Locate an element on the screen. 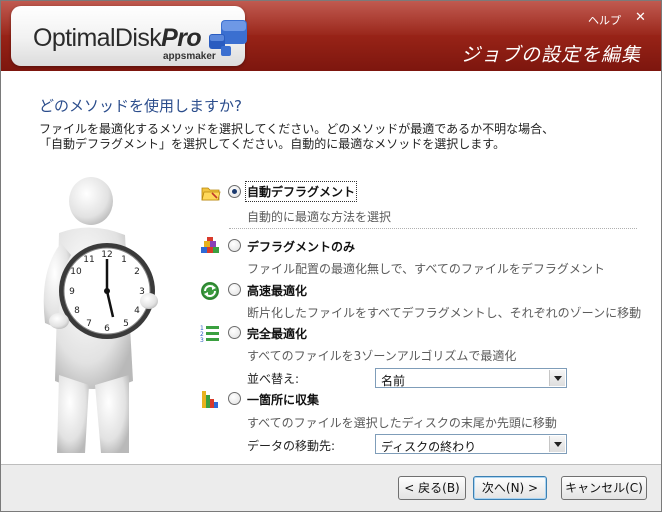  header-bar: OptimalDiskPro appsmaker ヘルプ ✕ ジョブの設定を編集 is located at coordinates (331, 36).